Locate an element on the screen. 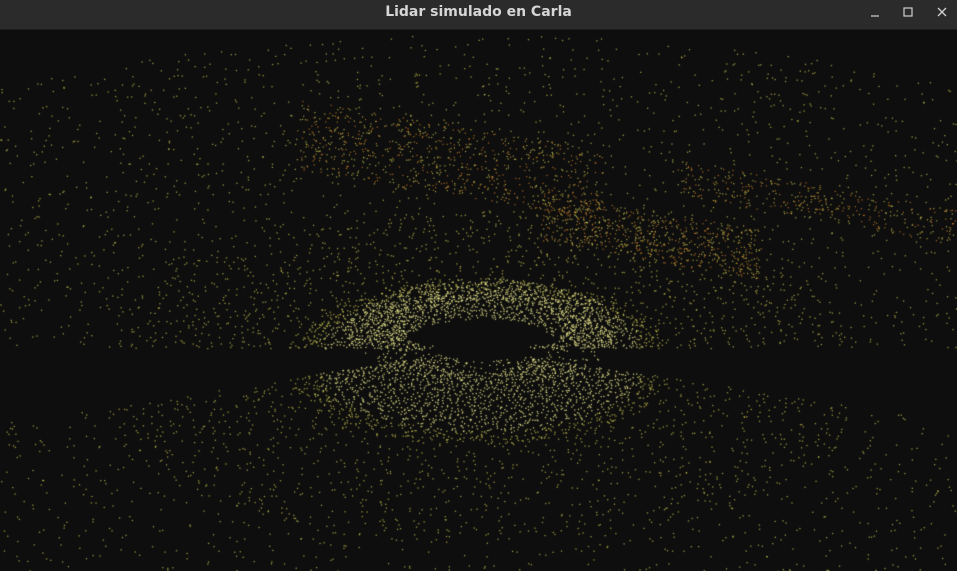 Image resolution: width=957 pixels, height=571 pixels. minimize-icon is located at coordinates (875, 16).